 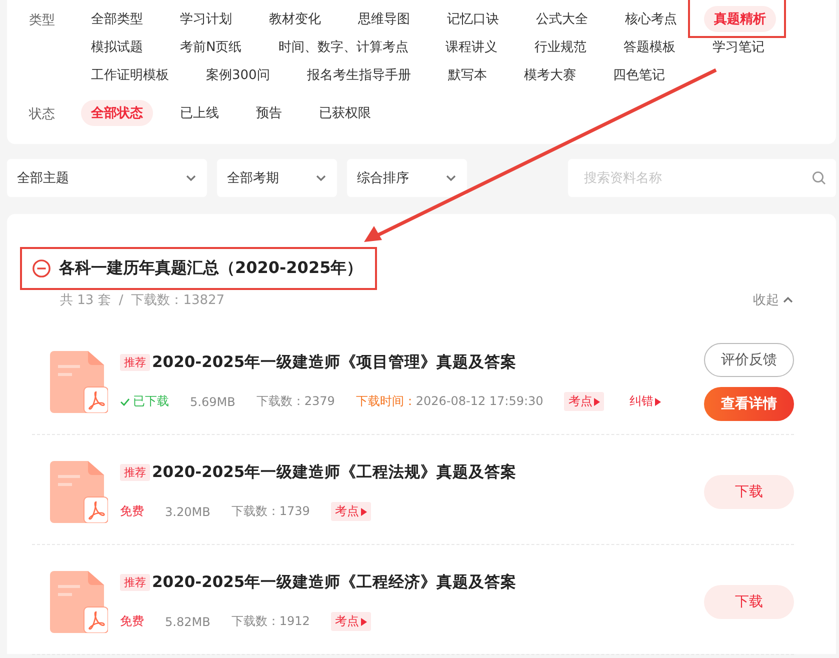 What do you see at coordinates (819, 178) in the screenshot?
I see `search-icon` at bounding box center [819, 178].